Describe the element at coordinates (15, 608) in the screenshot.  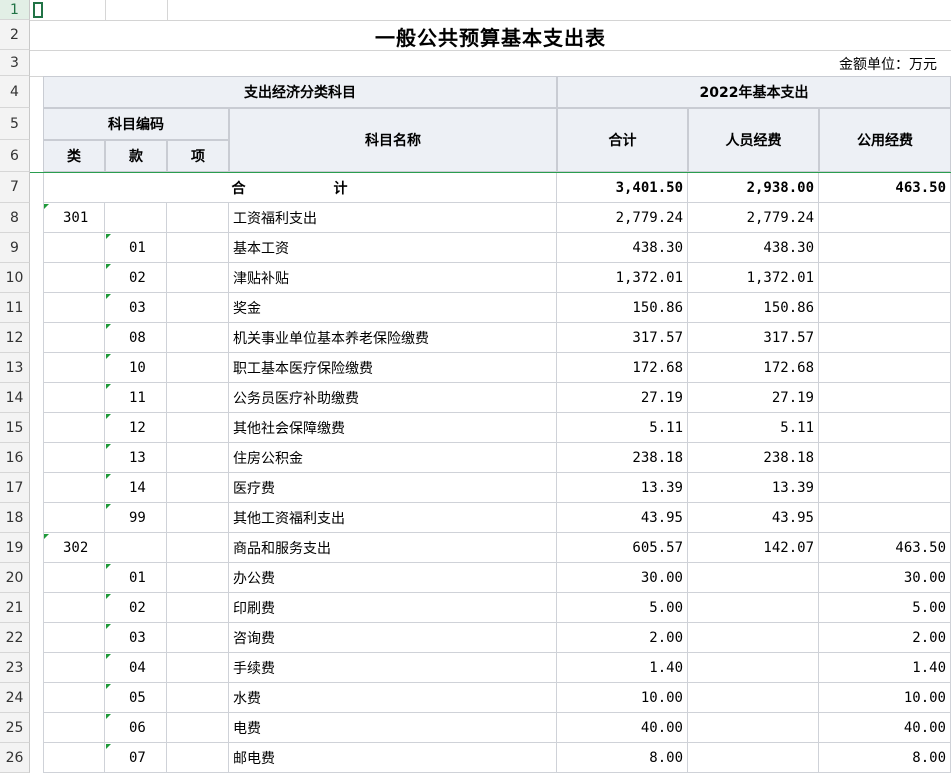
I see `row-header: 21` at that location.